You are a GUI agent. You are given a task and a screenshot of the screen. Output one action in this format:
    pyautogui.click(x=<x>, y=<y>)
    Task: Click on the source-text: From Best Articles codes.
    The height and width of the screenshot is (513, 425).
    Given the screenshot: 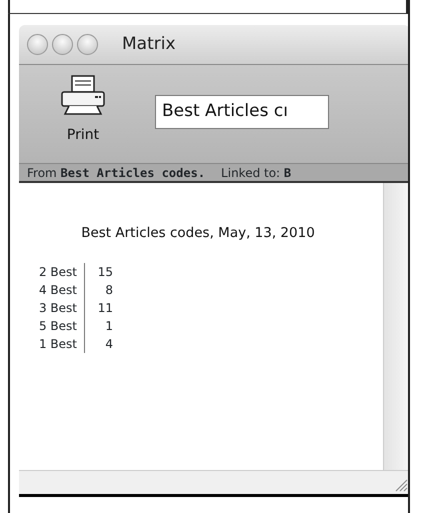 What is the action you would take?
    pyautogui.click(x=116, y=172)
    